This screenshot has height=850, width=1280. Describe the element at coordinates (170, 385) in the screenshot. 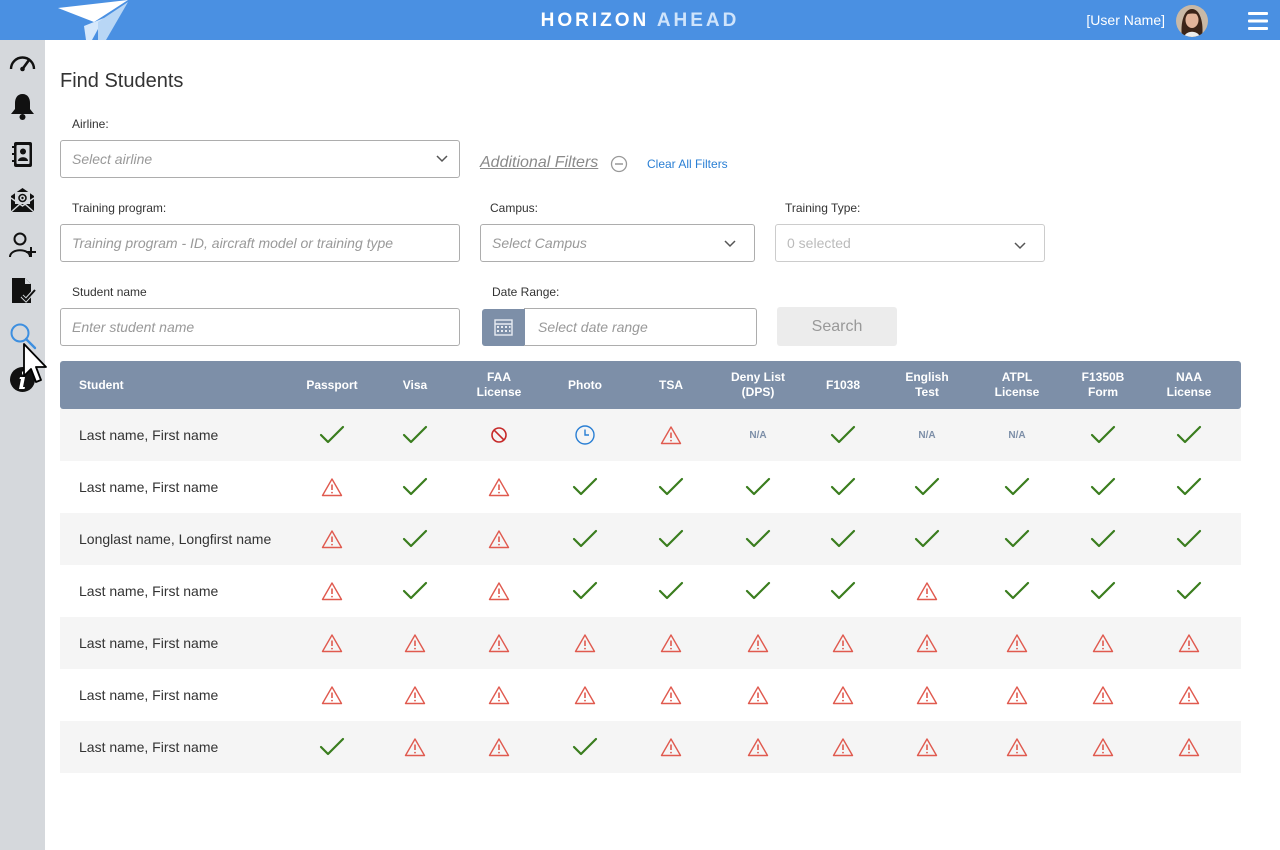

I see `column-header-student: Student` at that location.